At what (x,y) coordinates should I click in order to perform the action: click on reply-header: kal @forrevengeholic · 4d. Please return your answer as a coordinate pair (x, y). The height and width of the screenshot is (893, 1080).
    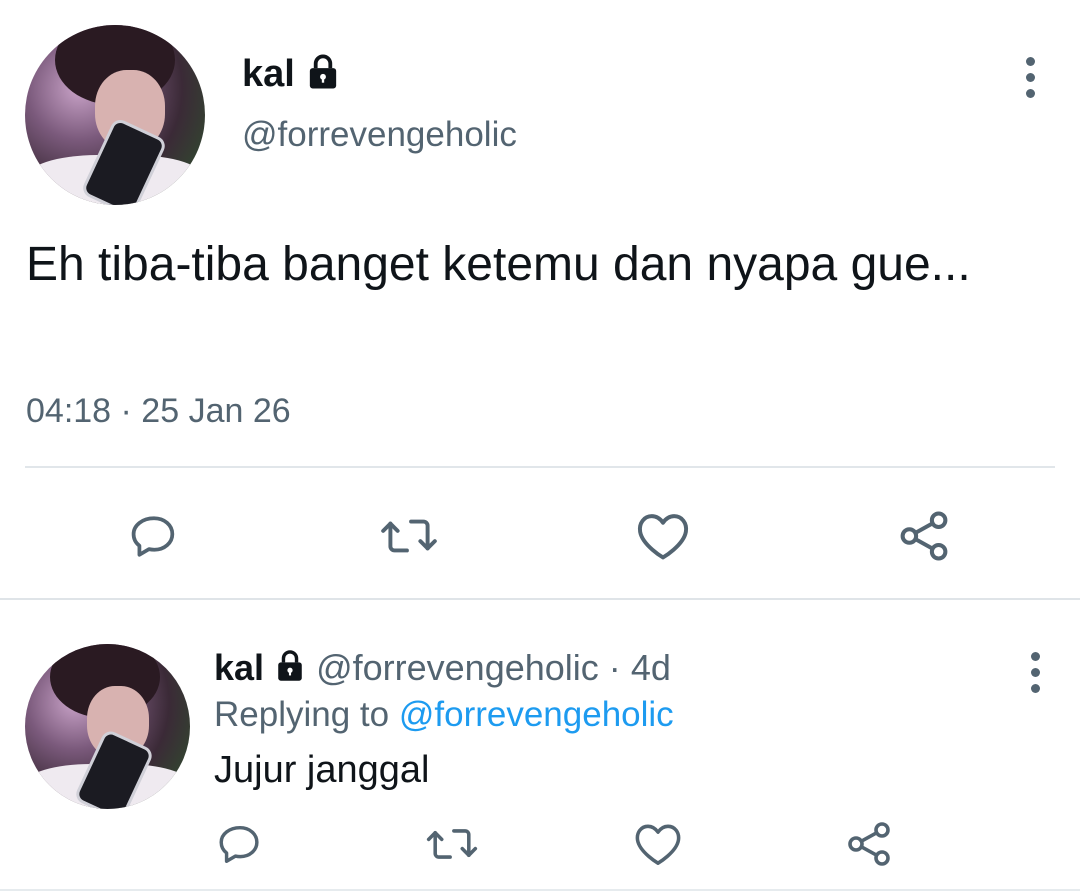
    Looking at the image, I should click on (442, 669).